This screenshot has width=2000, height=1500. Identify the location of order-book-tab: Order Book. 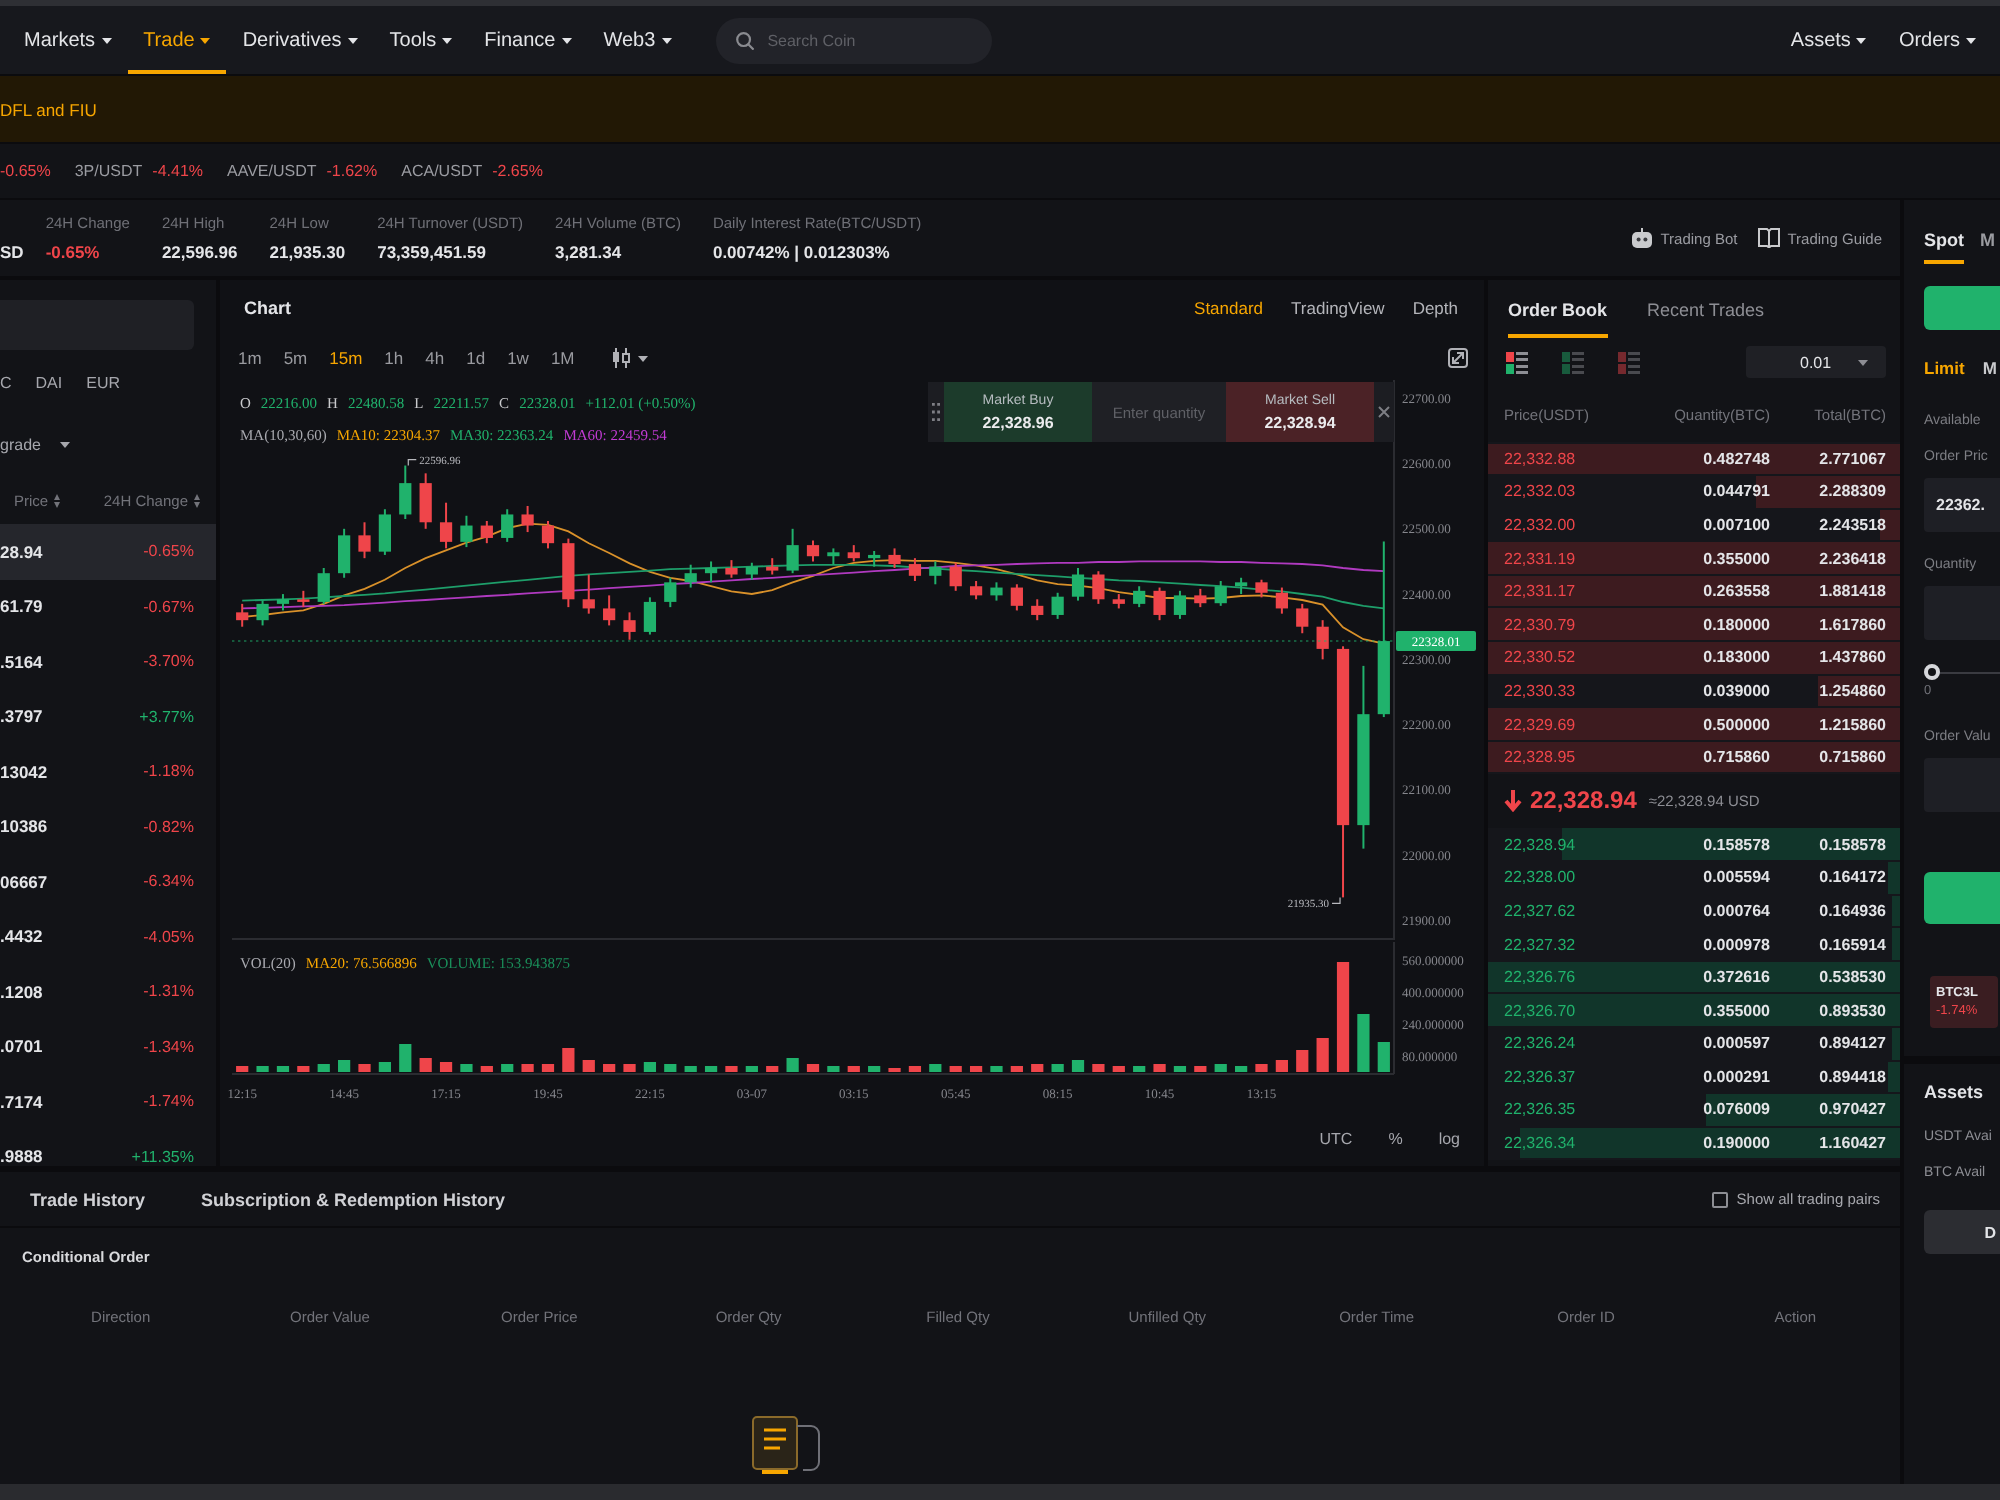
(1558, 309).